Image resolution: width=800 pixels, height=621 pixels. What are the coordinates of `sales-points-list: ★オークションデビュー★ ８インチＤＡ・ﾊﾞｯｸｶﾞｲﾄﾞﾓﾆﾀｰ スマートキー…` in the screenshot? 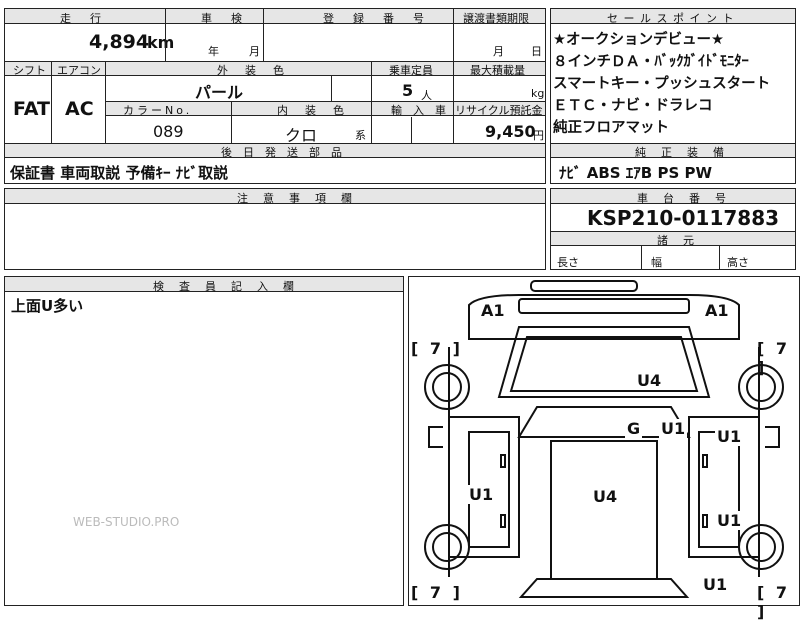 It's located at (661, 84).